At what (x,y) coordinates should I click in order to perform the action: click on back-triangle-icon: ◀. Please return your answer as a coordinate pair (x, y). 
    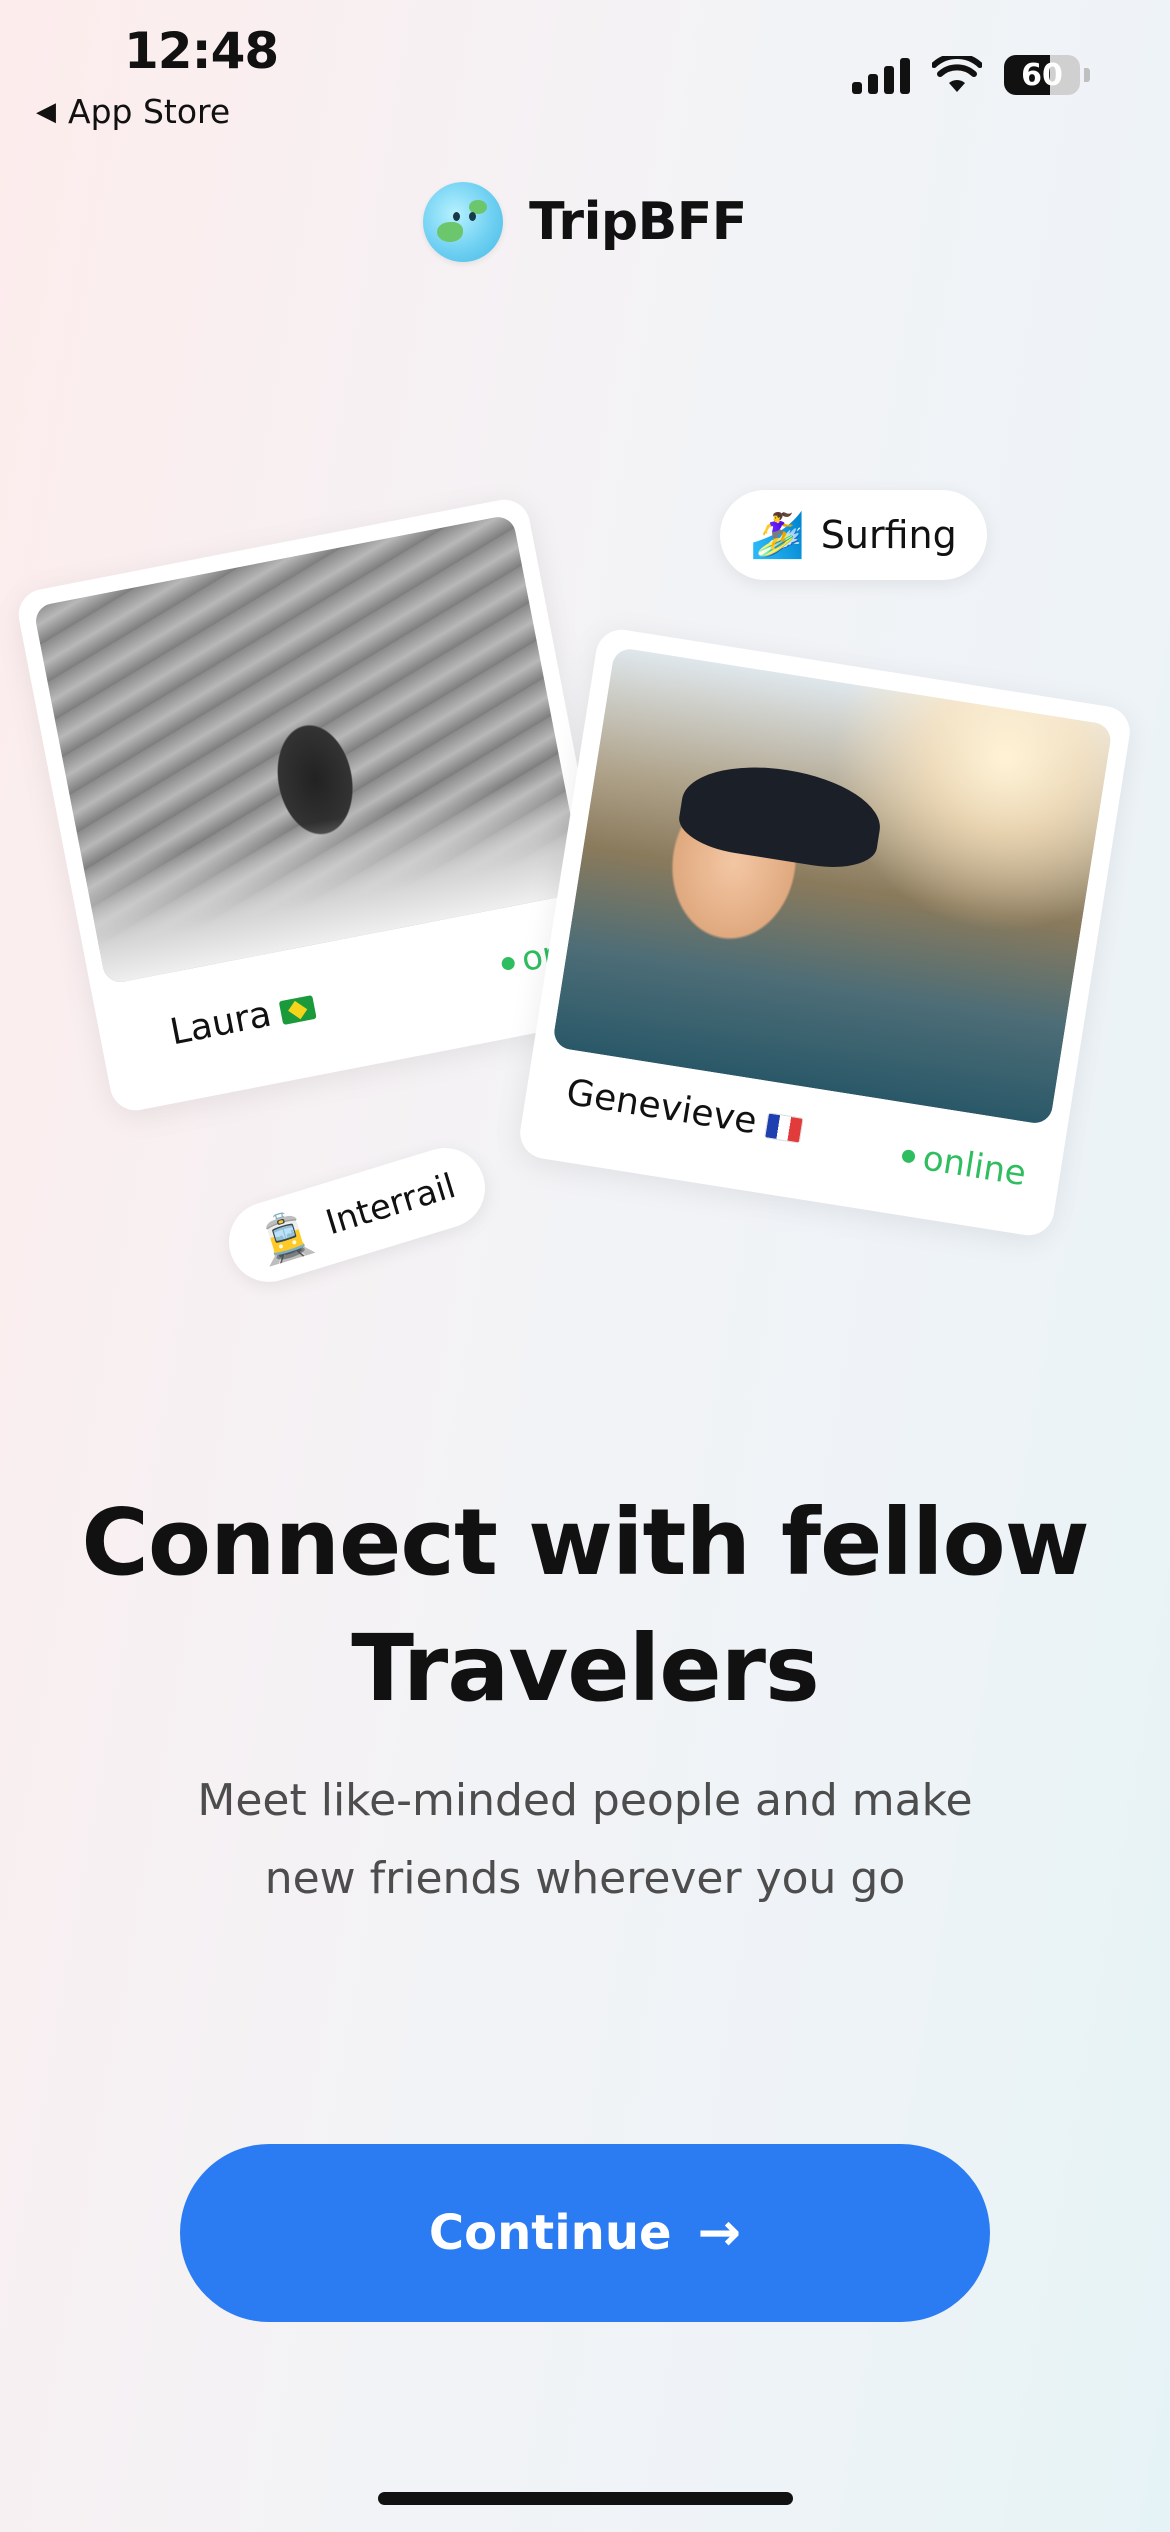
    Looking at the image, I should click on (46, 111).